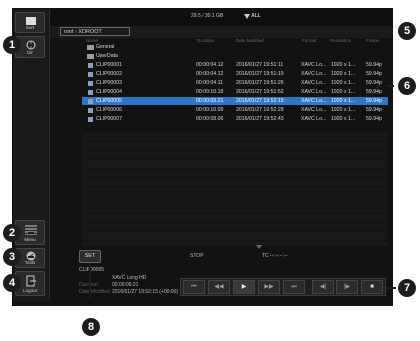  I want to click on callout-1: 1, so click(12, 45).